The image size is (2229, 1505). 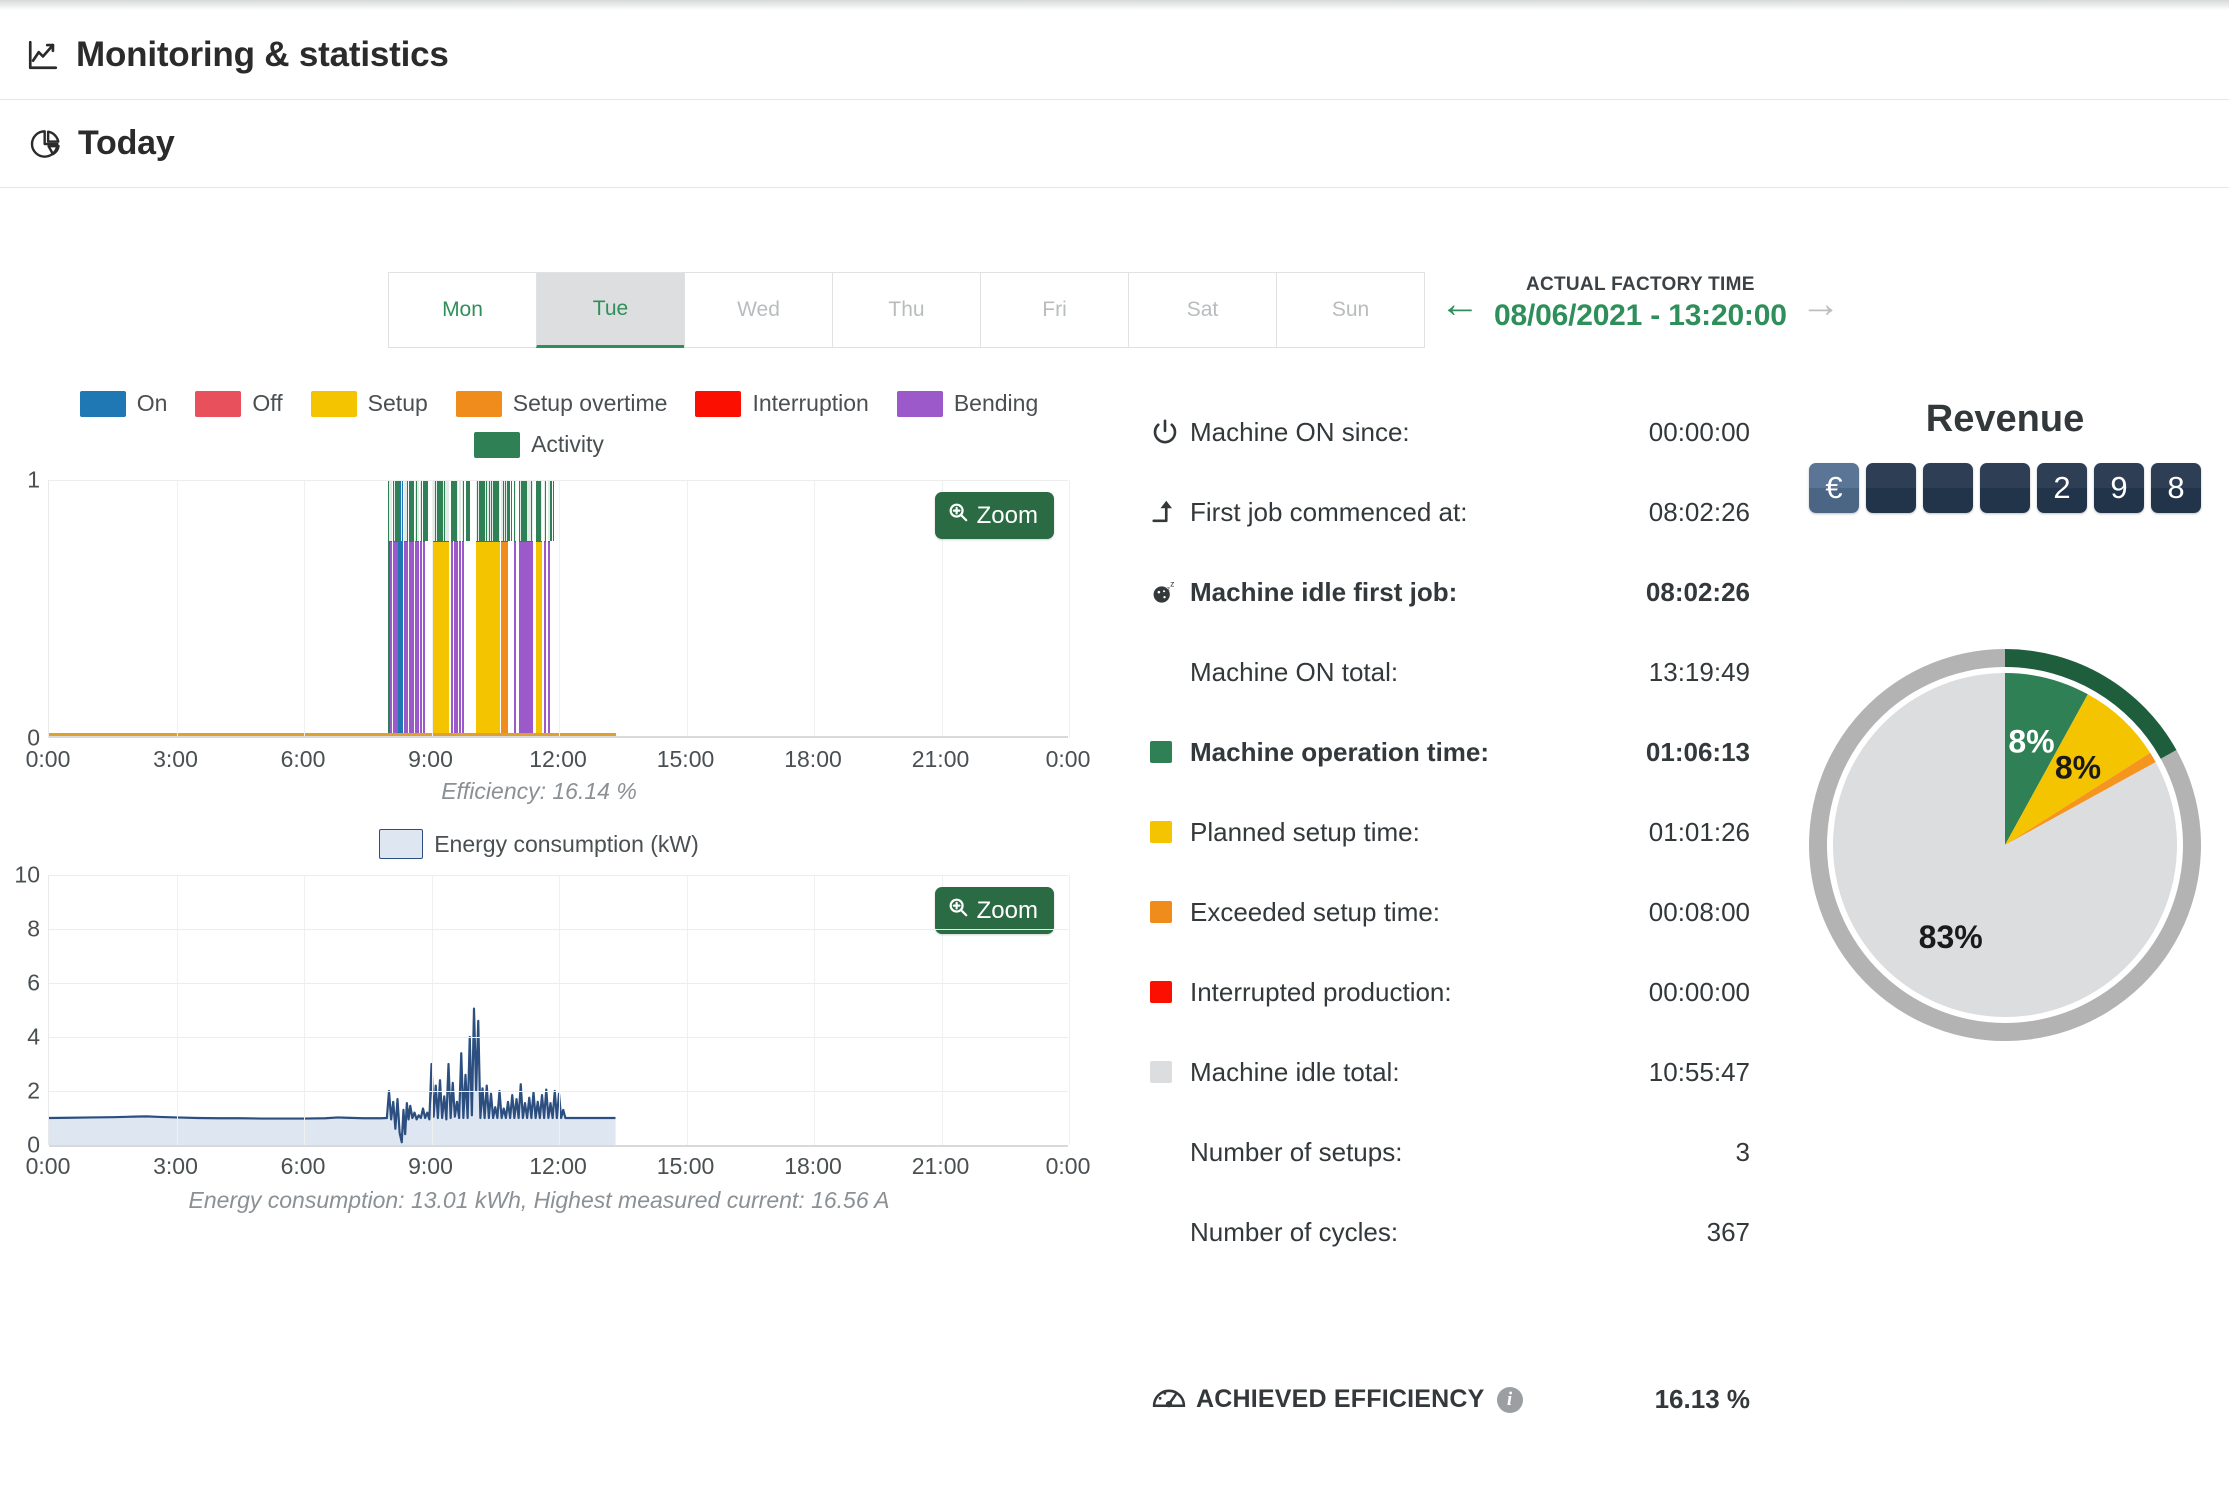 I want to click on energy-area-fill, so click(x=332, y=1076).